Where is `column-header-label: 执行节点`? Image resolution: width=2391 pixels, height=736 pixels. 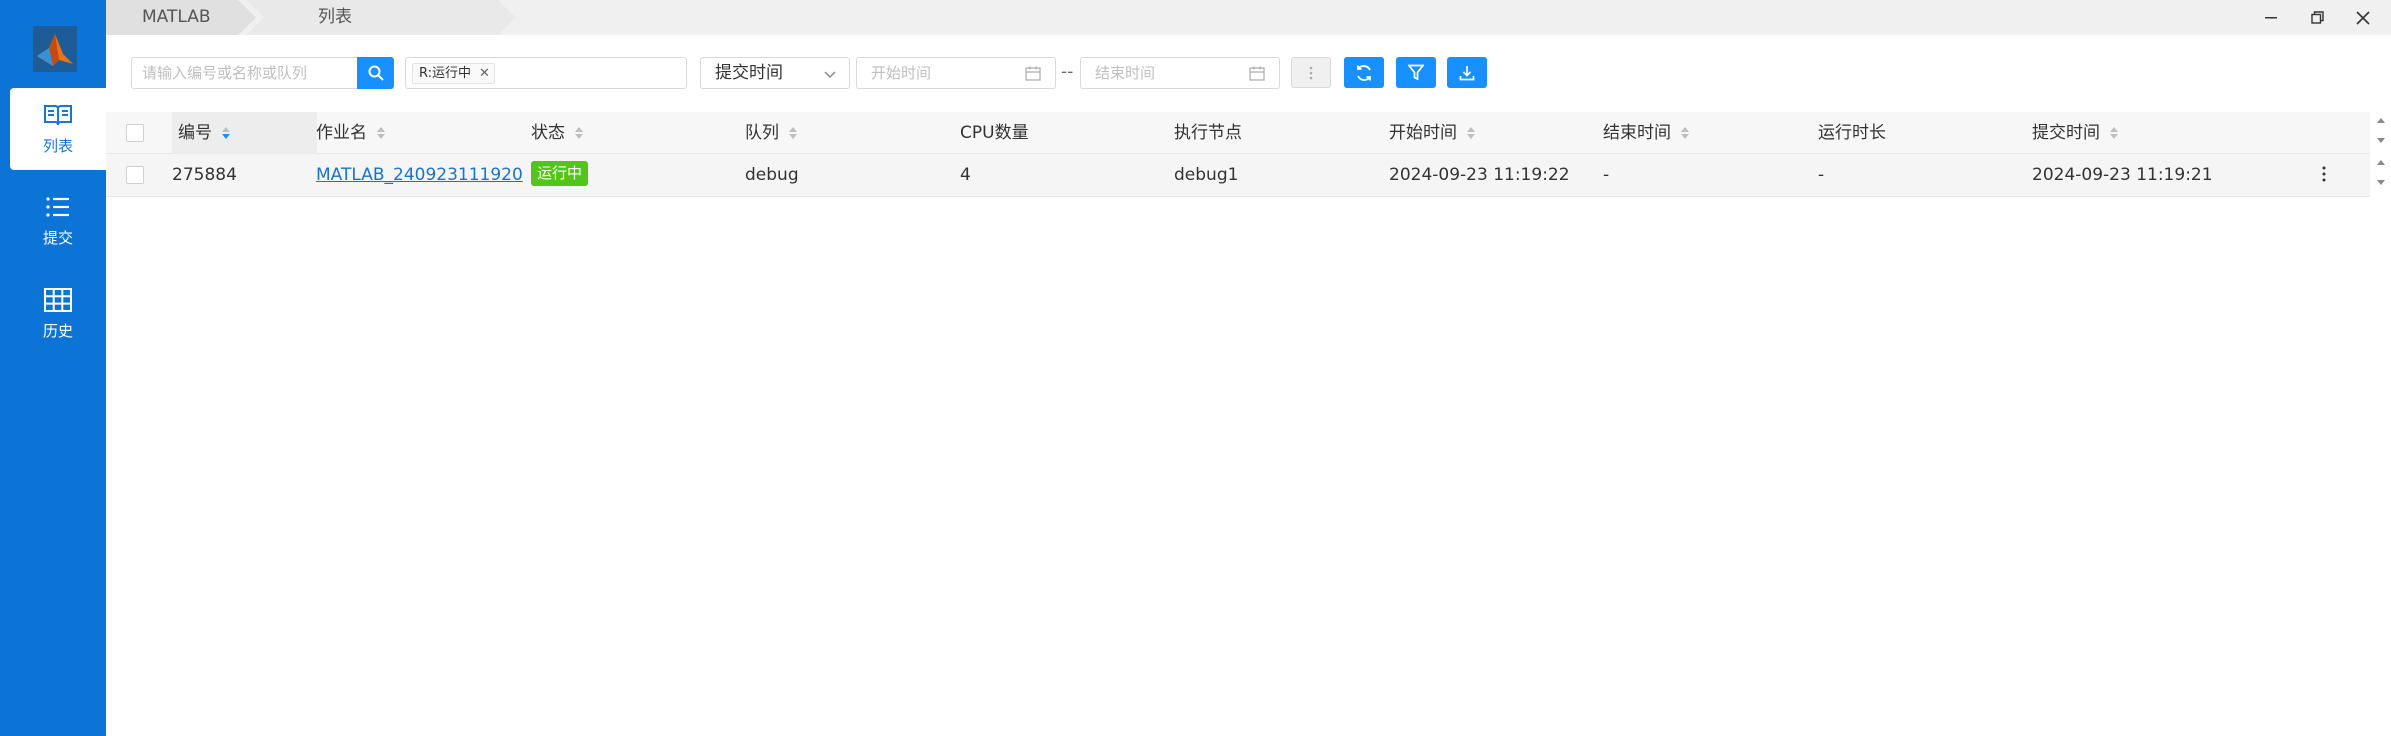
column-header-label: 执行节点 is located at coordinates (1208, 133).